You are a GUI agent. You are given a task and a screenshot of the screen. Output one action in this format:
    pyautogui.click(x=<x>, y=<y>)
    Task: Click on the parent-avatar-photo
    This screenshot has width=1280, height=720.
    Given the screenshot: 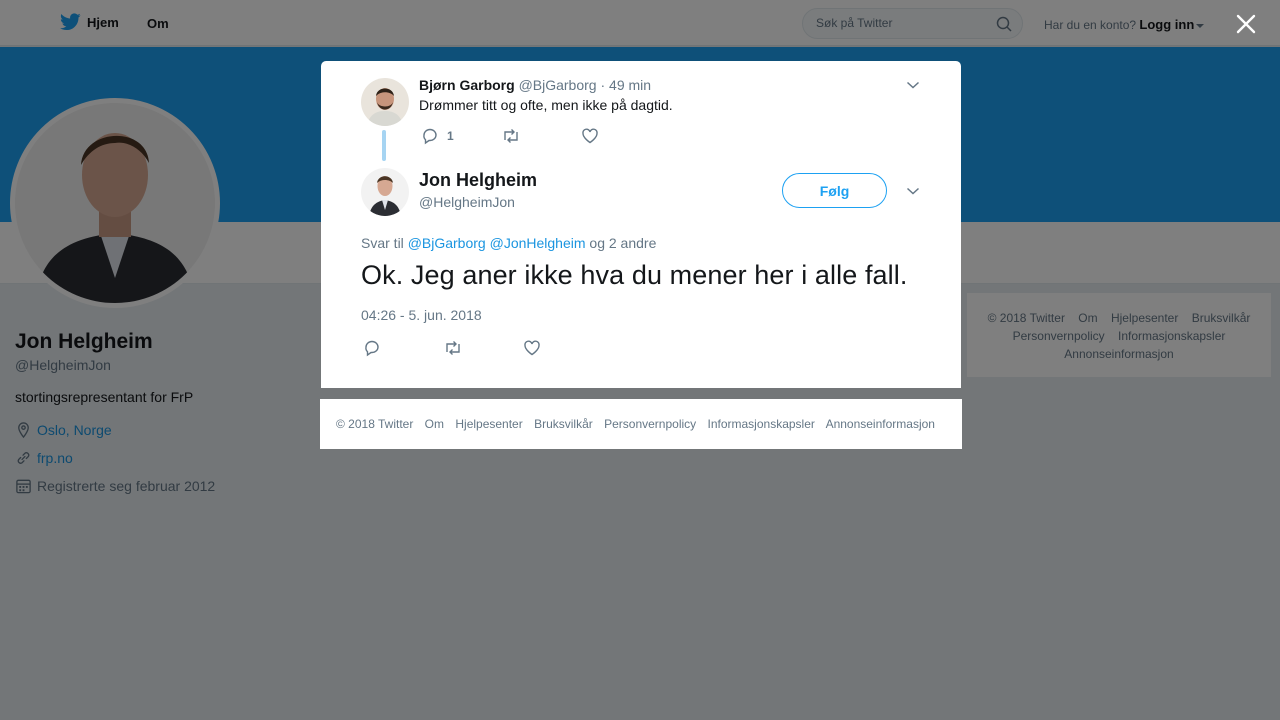 What is the action you would take?
    pyautogui.click(x=385, y=102)
    